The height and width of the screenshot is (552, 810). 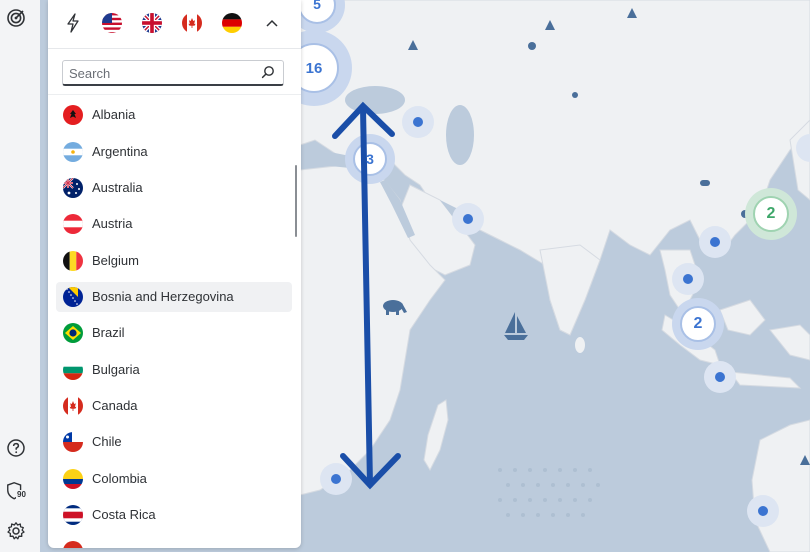 I want to click on country-item-brazil: Brazil, so click(x=174, y=333).